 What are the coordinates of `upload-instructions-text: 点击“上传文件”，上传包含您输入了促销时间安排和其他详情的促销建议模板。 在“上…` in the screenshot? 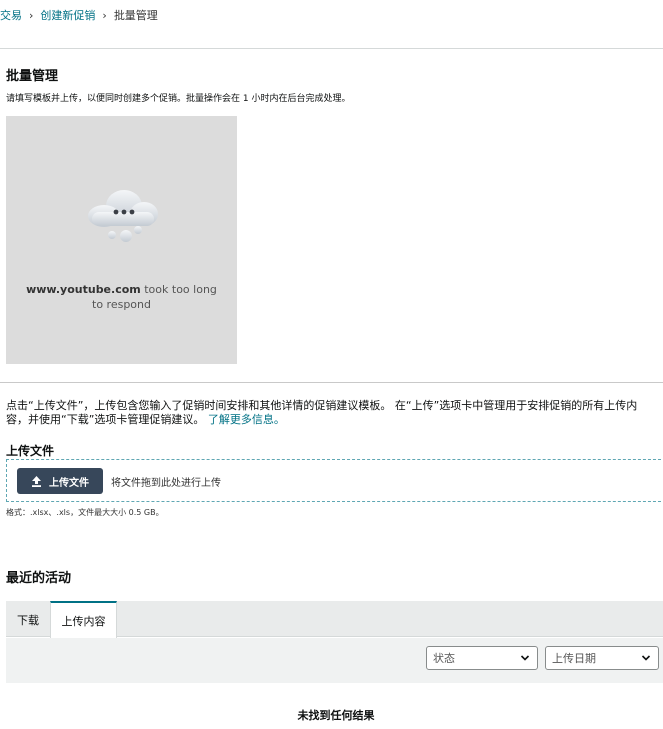 It's located at (322, 412).